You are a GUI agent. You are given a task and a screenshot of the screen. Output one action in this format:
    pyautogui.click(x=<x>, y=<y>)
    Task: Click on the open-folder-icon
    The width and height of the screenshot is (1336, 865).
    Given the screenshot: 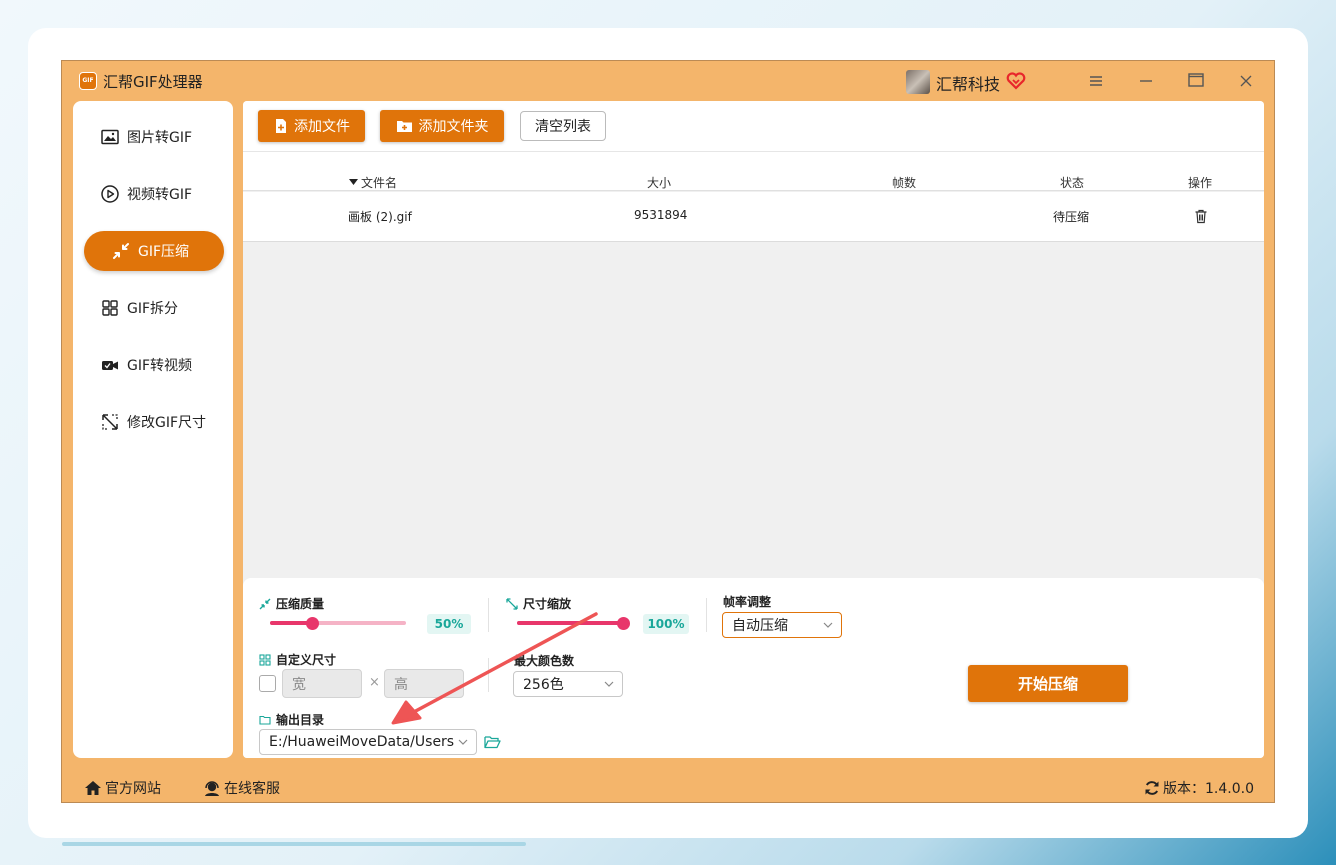 What is the action you would take?
    pyautogui.click(x=492, y=742)
    